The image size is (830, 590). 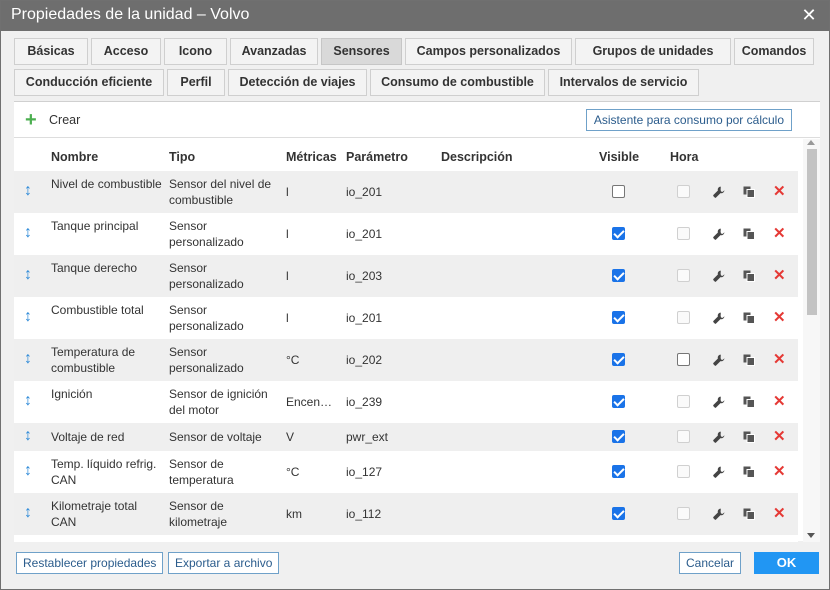 I want to click on sensor-metrics: km, so click(x=294, y=514).